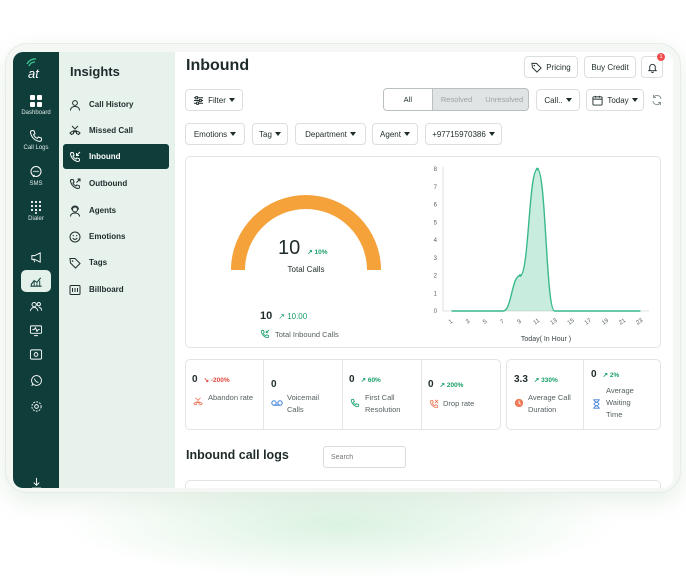 The height and width of the screenshot is (586, 686). I want to click on gauge-change: ↗ 10%, so click(317, 252).